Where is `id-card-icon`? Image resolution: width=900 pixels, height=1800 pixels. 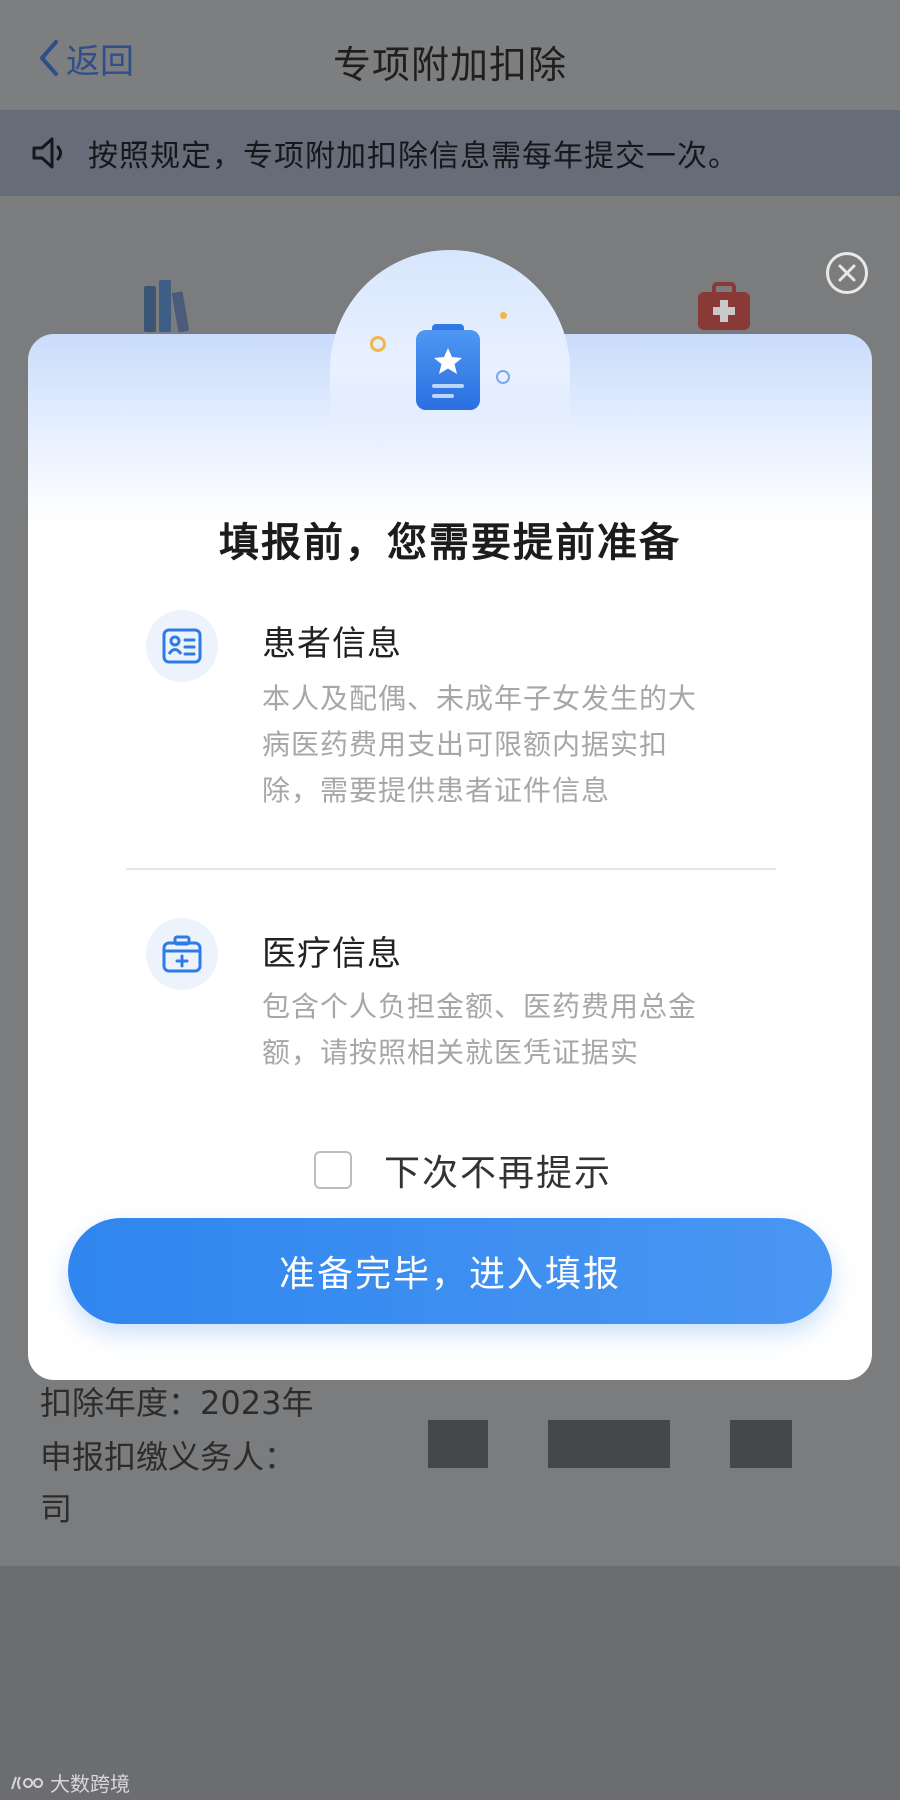 id-card-icon is located at coordinates (182, 646).